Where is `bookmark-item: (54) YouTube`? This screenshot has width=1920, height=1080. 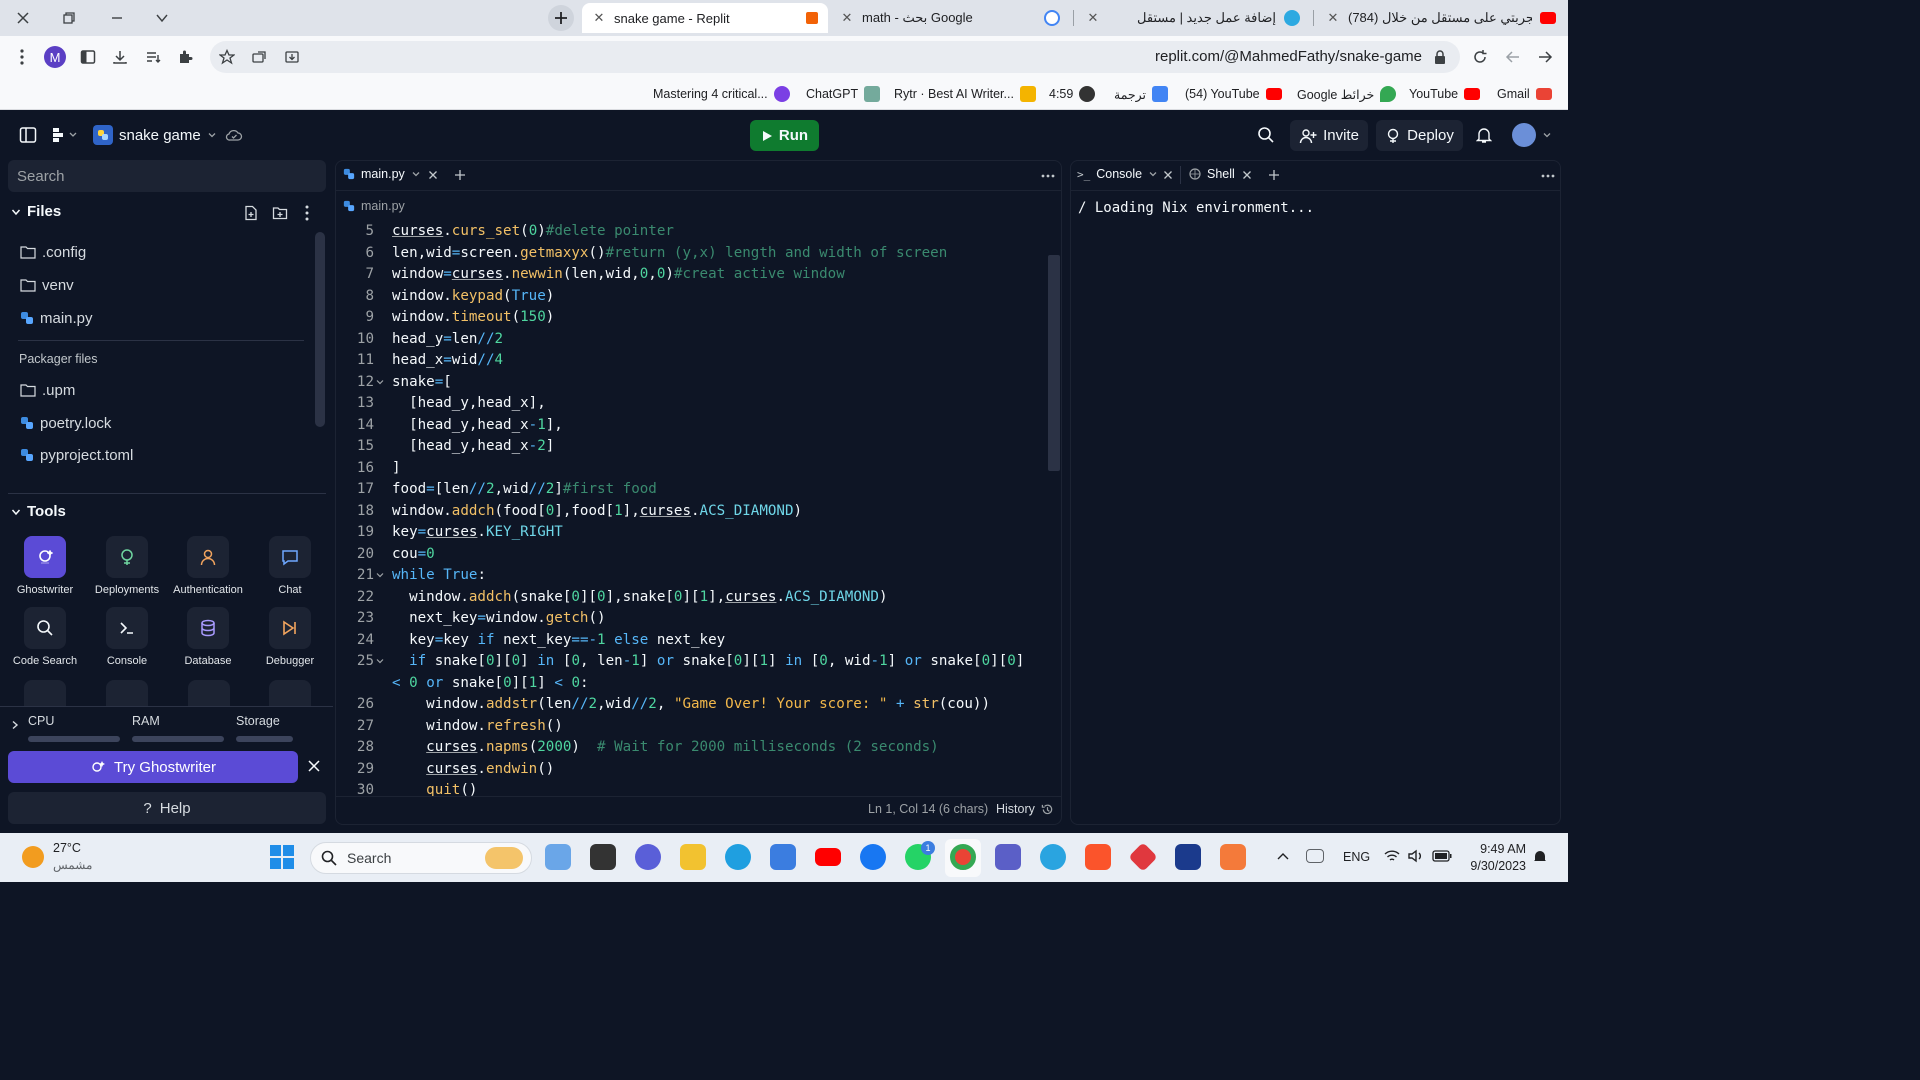
bookmark-item: (54) YouTube is located at coordinates (1233, 94).